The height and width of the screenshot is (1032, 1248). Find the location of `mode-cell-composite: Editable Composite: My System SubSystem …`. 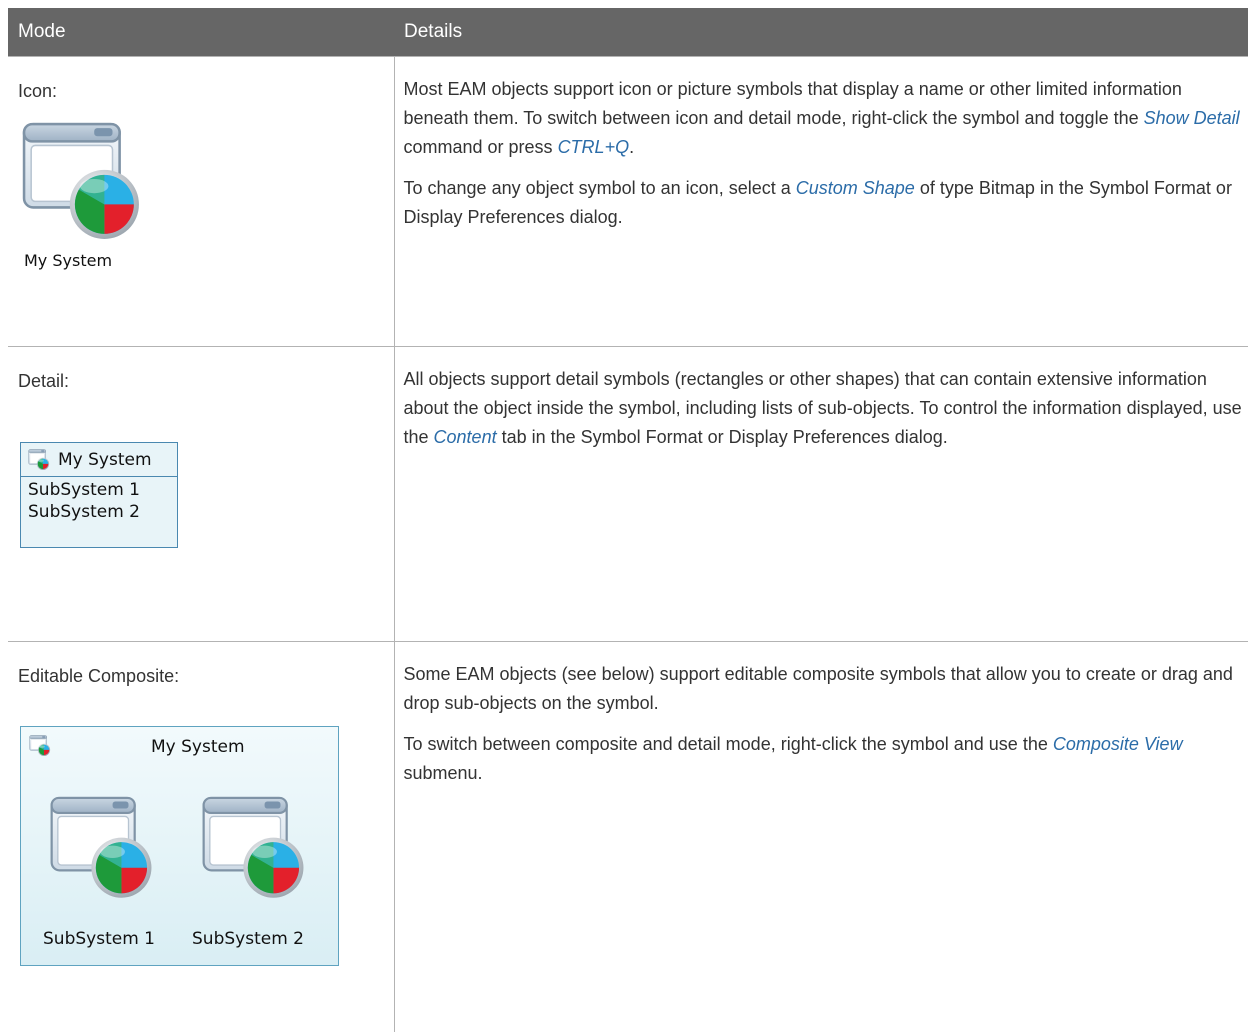

mode-cell-composite: Editable Composite: My System SubSystem … is located at coordinates (201, 836).